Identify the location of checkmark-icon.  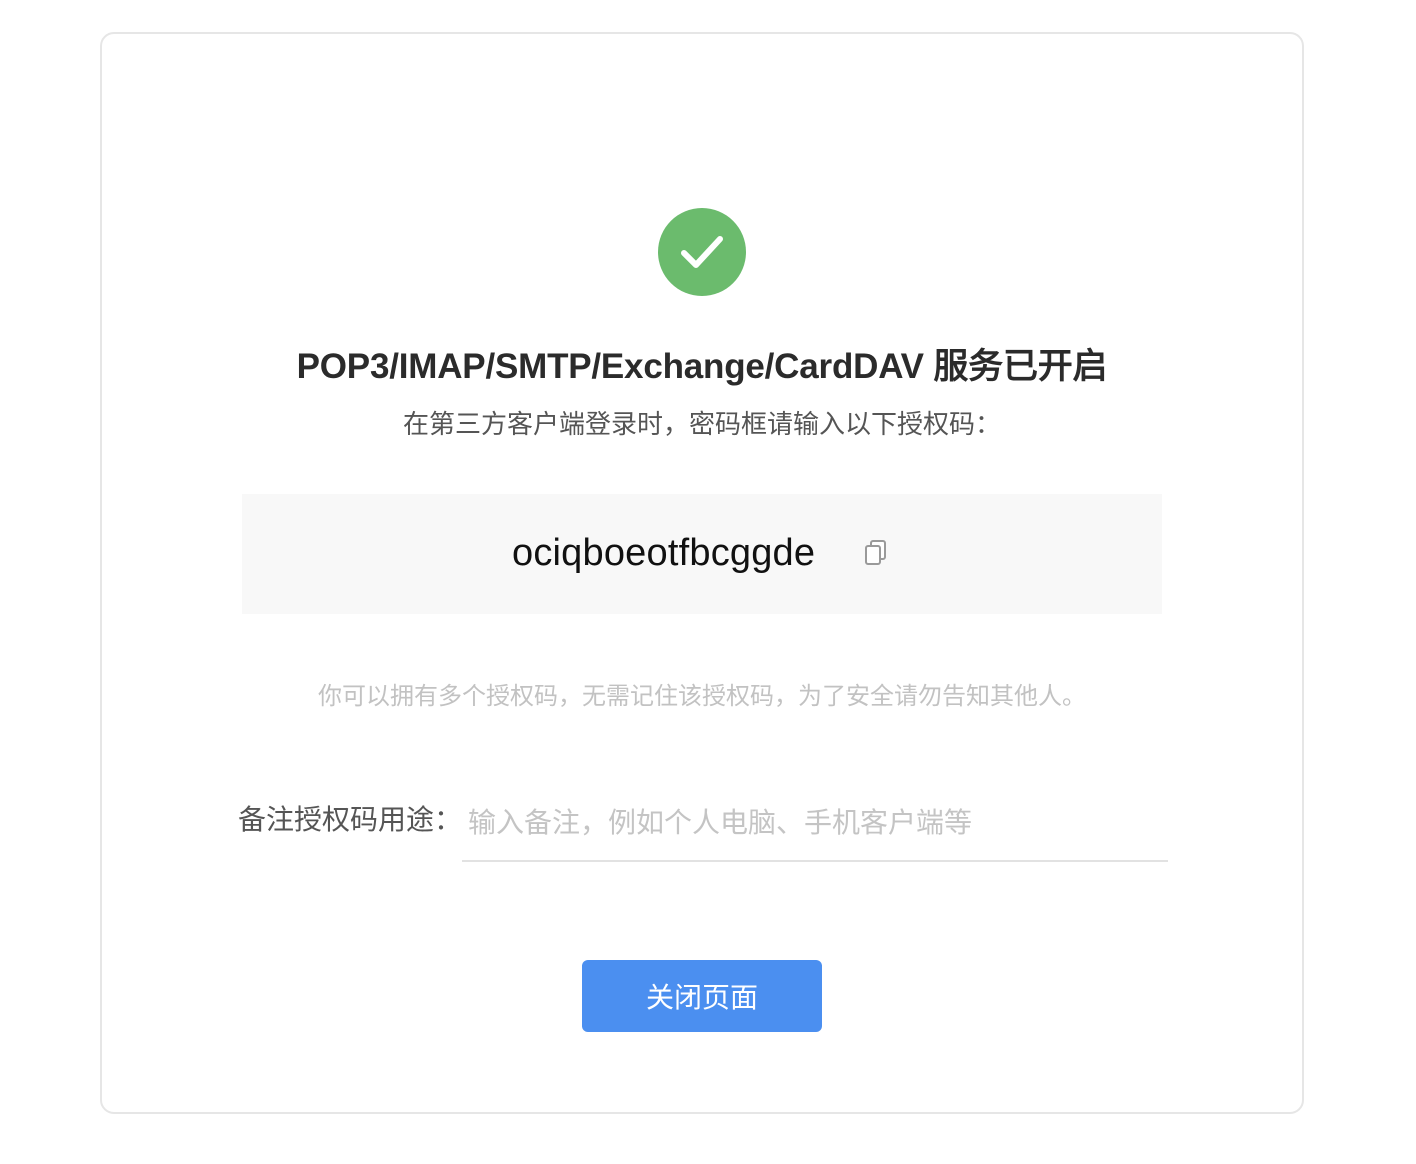
(702, 252).